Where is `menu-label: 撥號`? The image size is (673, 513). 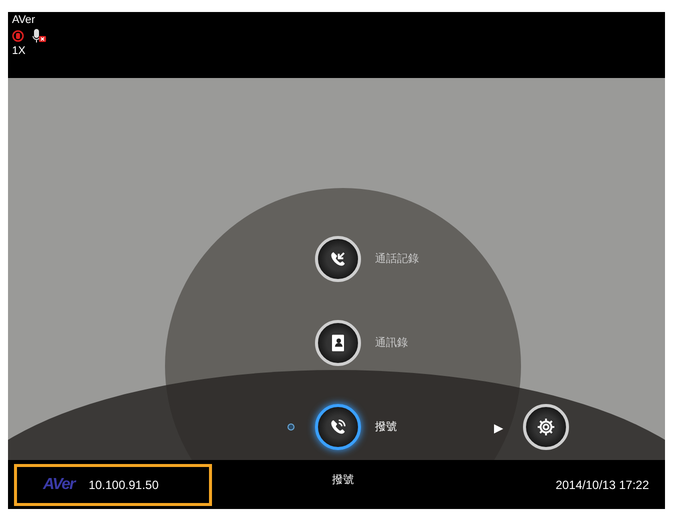 menu-label: 撥號 is located at coordinates (386, 427).